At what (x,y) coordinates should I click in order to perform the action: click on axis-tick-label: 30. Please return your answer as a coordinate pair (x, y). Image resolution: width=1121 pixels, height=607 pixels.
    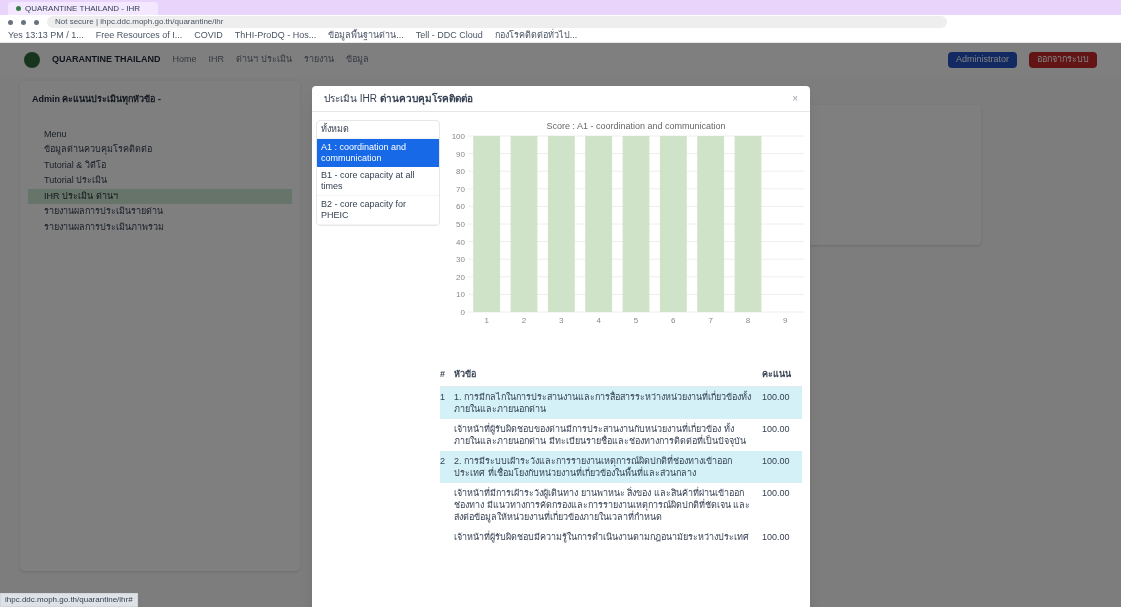
    Looking at the image, I should click on (460, 260).